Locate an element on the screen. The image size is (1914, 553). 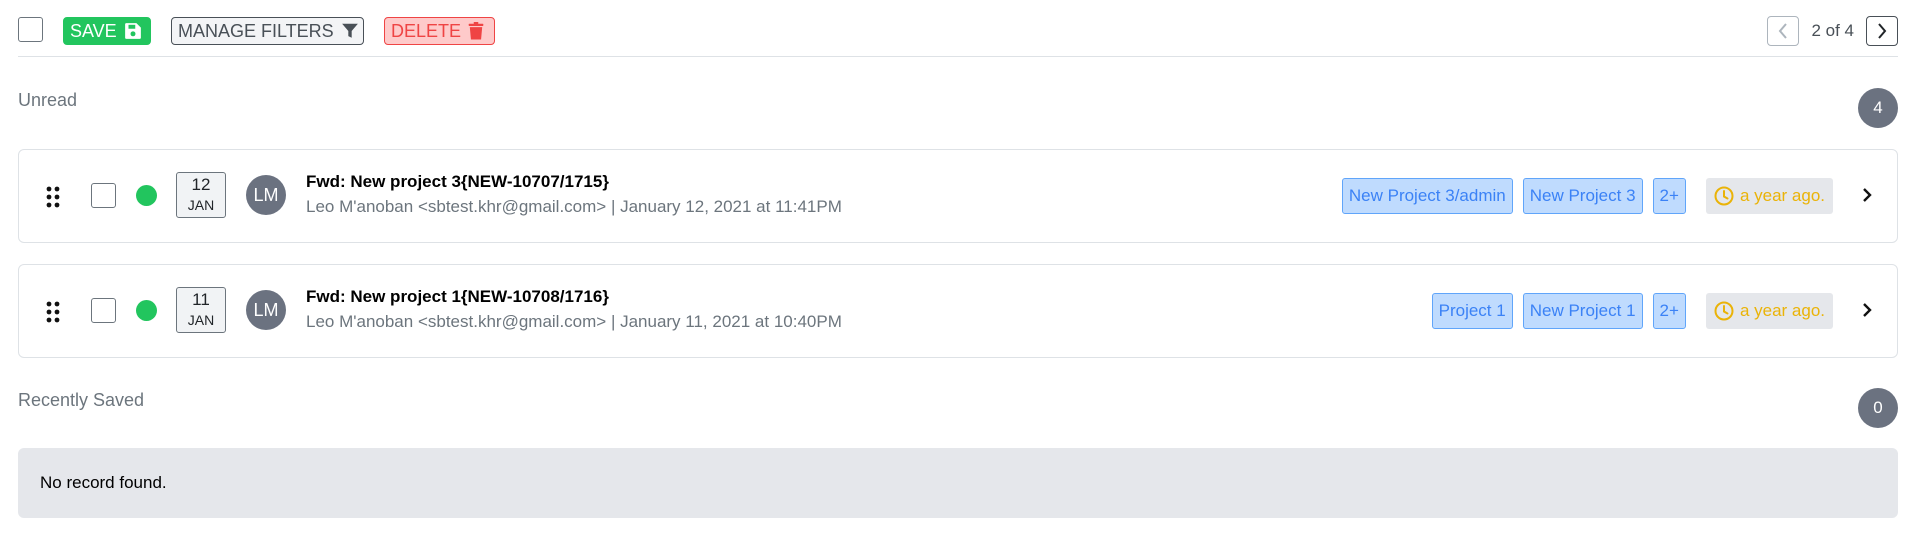
toolbar-divider is located at coordinates (958, 56).